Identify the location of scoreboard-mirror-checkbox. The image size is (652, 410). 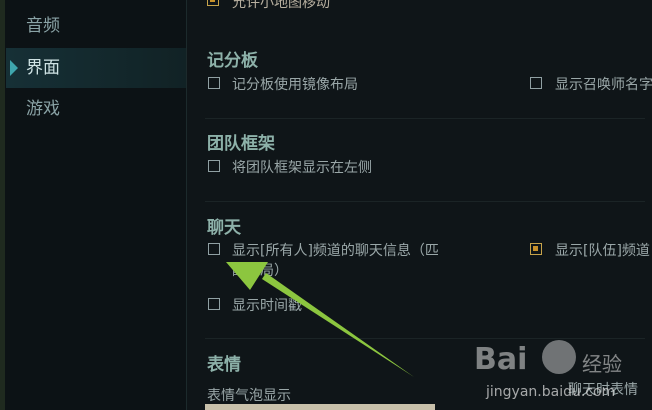
(214, 83).